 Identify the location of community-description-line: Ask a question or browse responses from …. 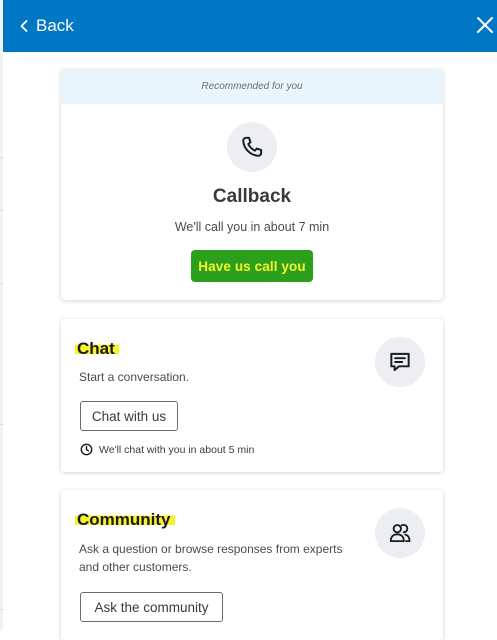
(211, 549).